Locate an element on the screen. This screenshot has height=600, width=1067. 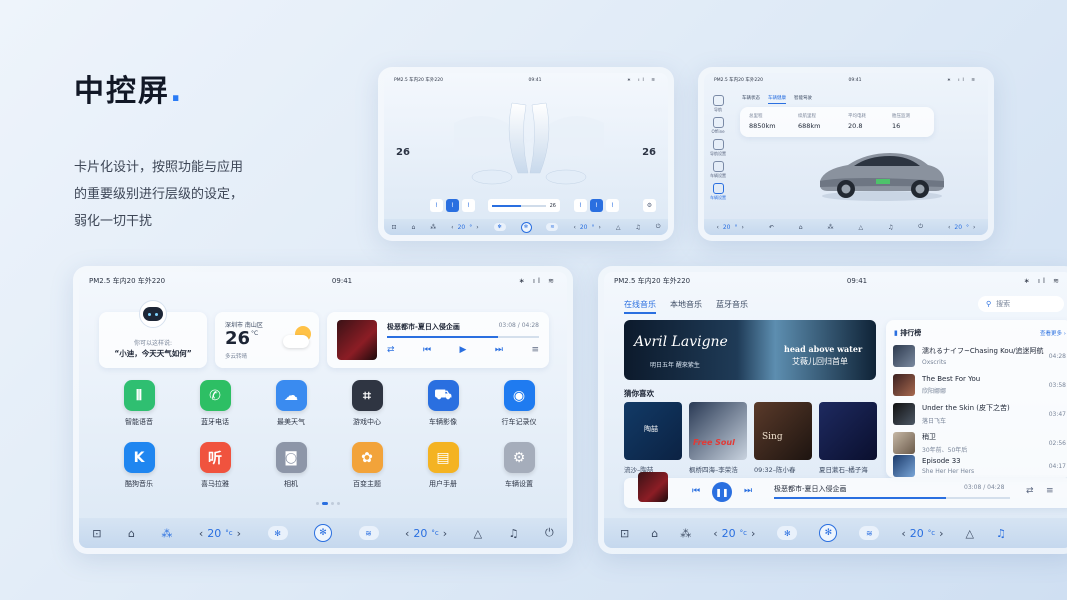
app-phone: ✆ 蓝牙电话 is located at coordinates (215, 403).